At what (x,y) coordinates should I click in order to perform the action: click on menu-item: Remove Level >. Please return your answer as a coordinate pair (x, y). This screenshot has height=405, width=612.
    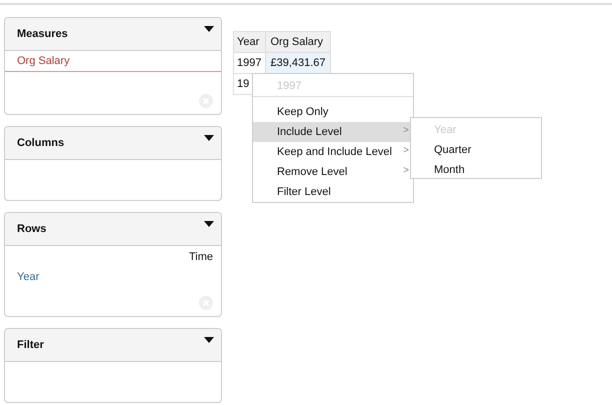
    Looking at the image, I should click on (333, 172).